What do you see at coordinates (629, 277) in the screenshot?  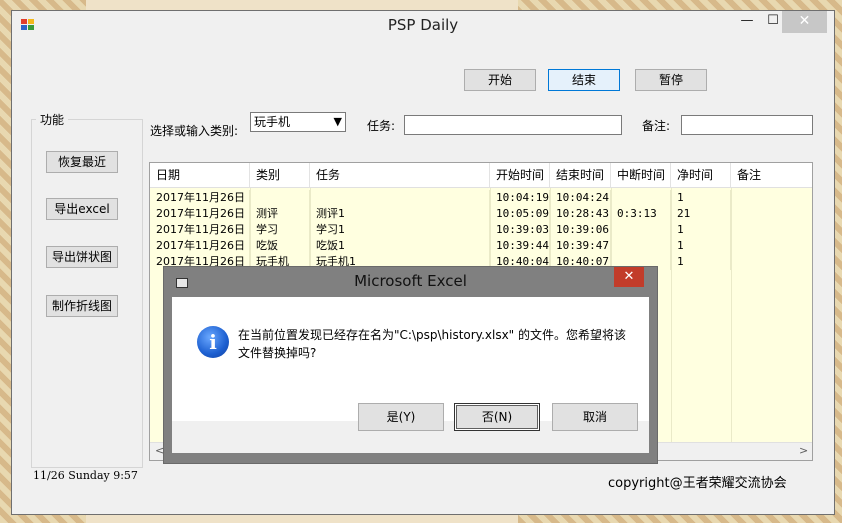 I see `dialog-close-button: ✕` at bounding box center [629, 277].